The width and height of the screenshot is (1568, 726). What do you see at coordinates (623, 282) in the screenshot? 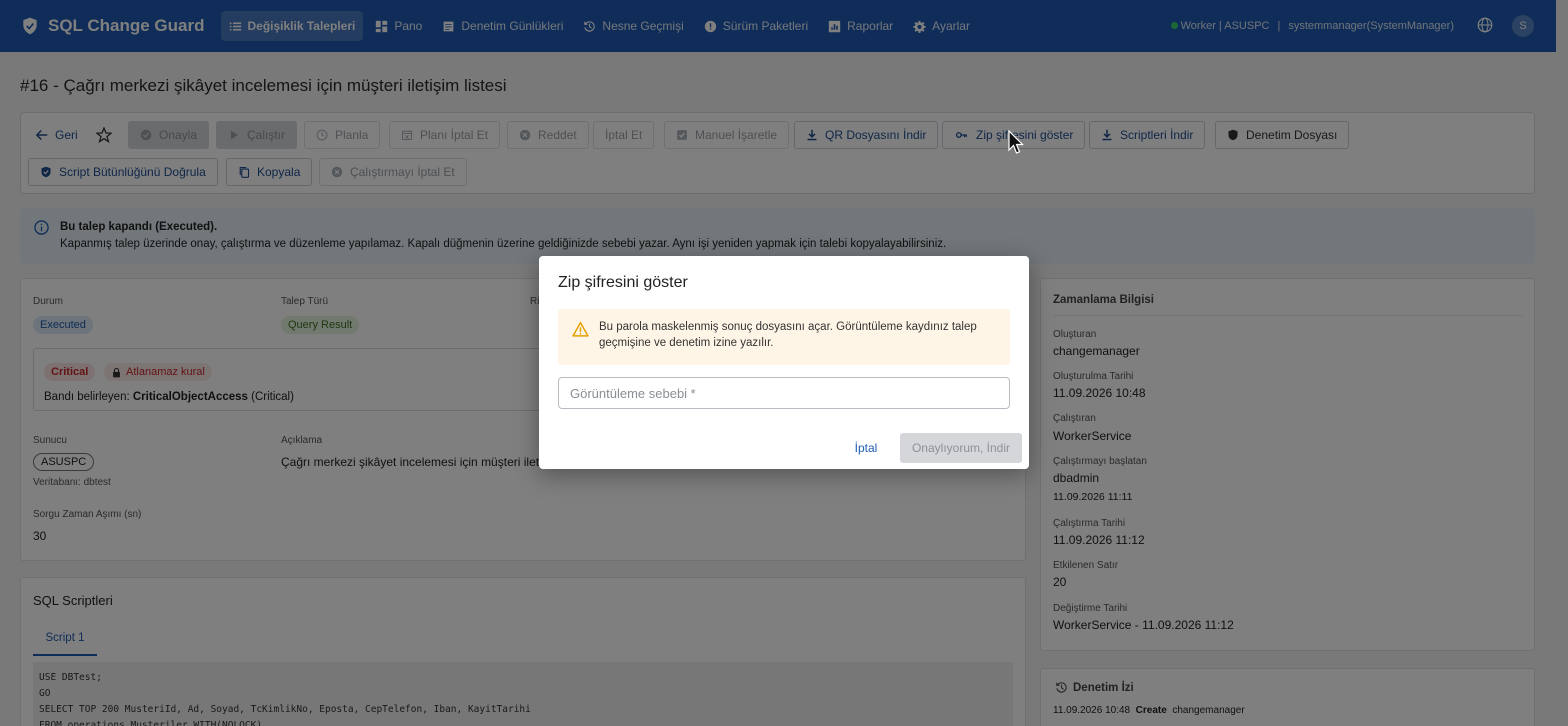
I see `dialog-title: Zip şifresini göster` at bounding box center [623, 282].